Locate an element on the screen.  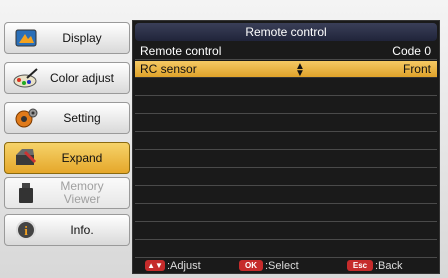
info-icon: i is located at coordinates (26, 230).